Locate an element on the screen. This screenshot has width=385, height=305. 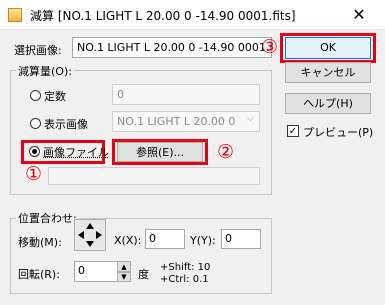
file-path-field is located at coordinates (154, 176).